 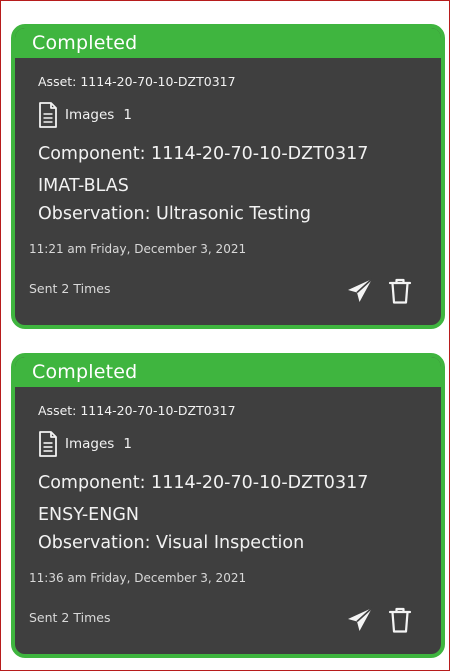 What do you see at coordinates (171, 543) in the screenshot?
I see `observation-text: Observation: Visual Inspection` at bounding box center [171, 543].